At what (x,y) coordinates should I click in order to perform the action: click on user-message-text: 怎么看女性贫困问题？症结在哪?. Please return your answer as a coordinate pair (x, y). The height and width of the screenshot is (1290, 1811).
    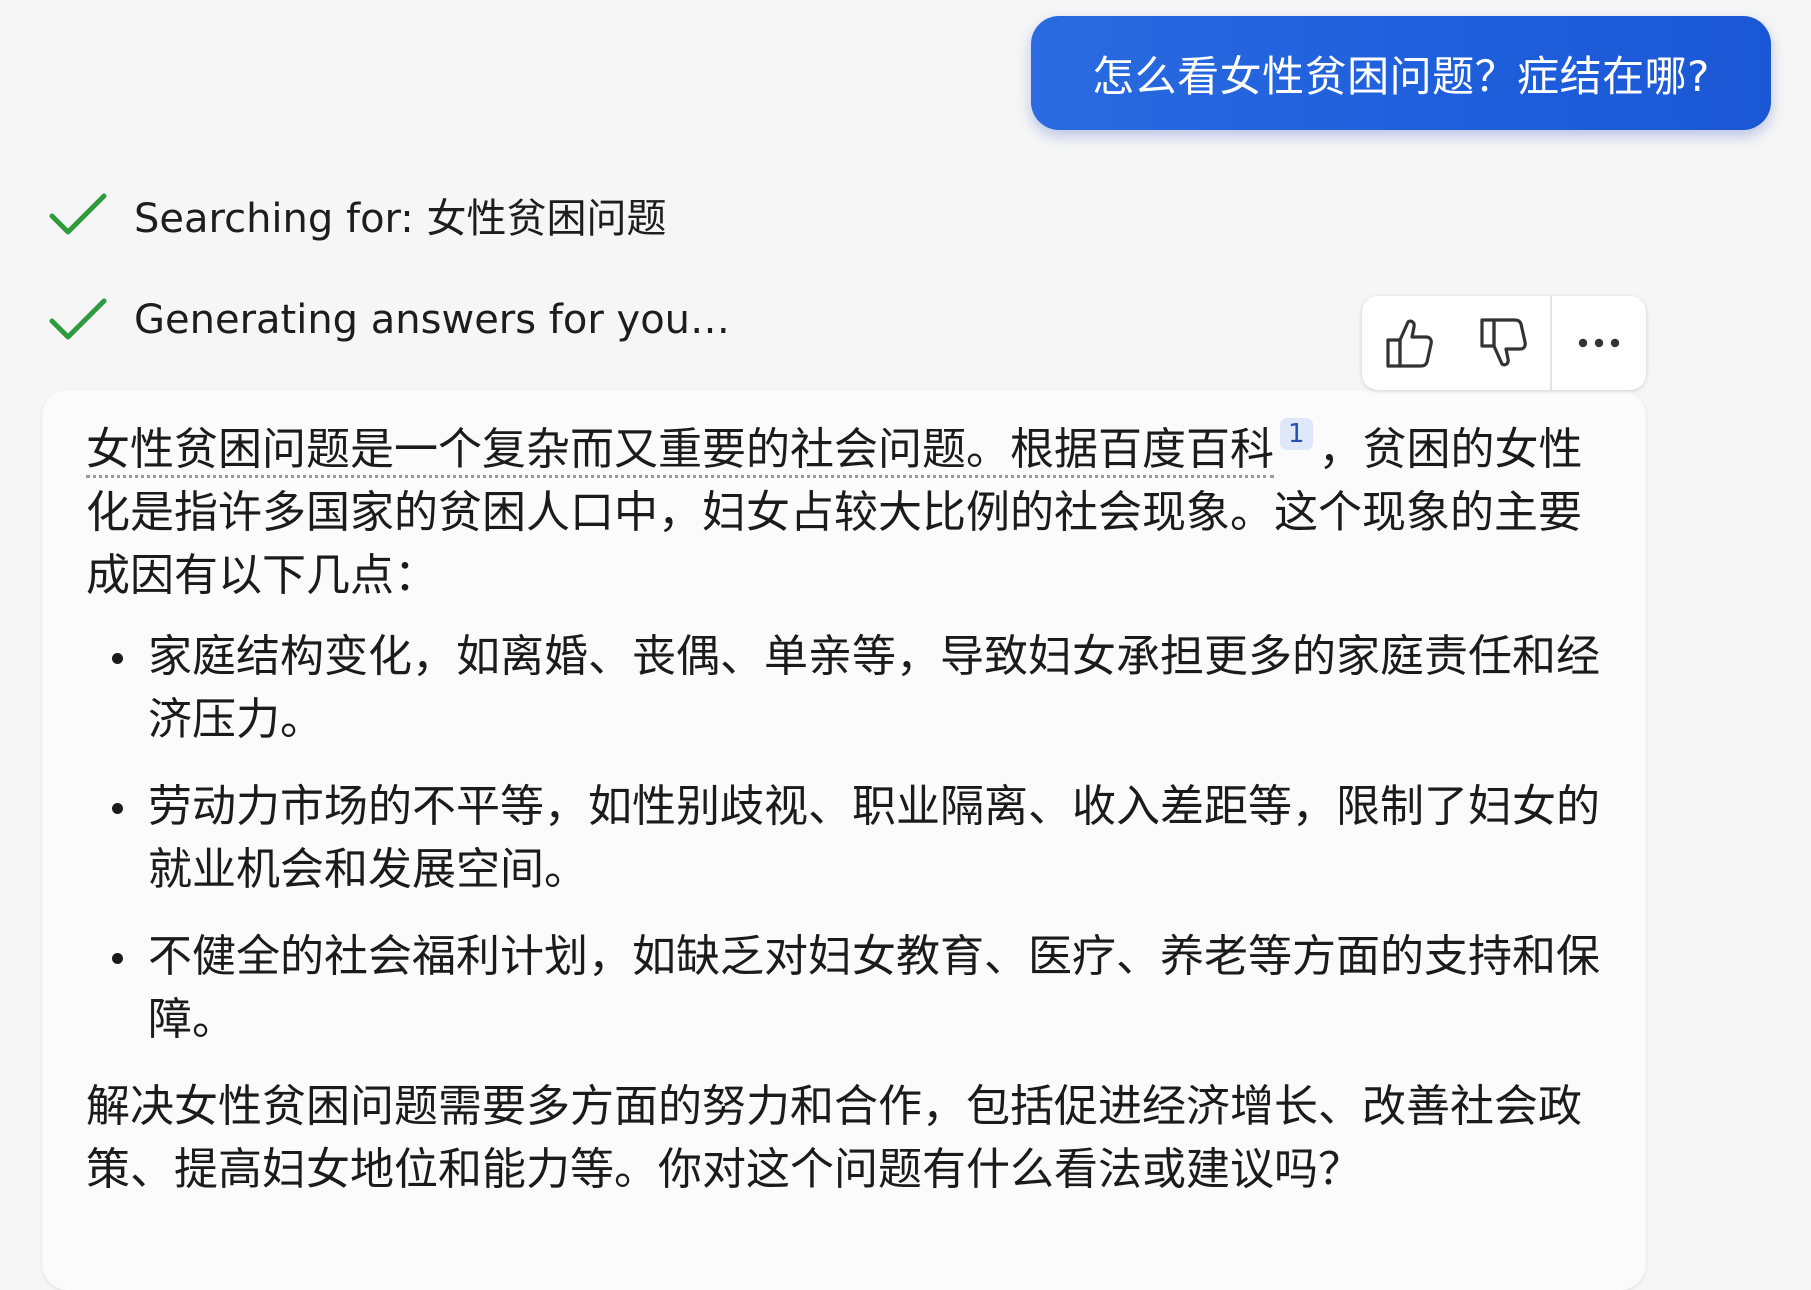
    Looking at the image, I should click on (1401, 76).